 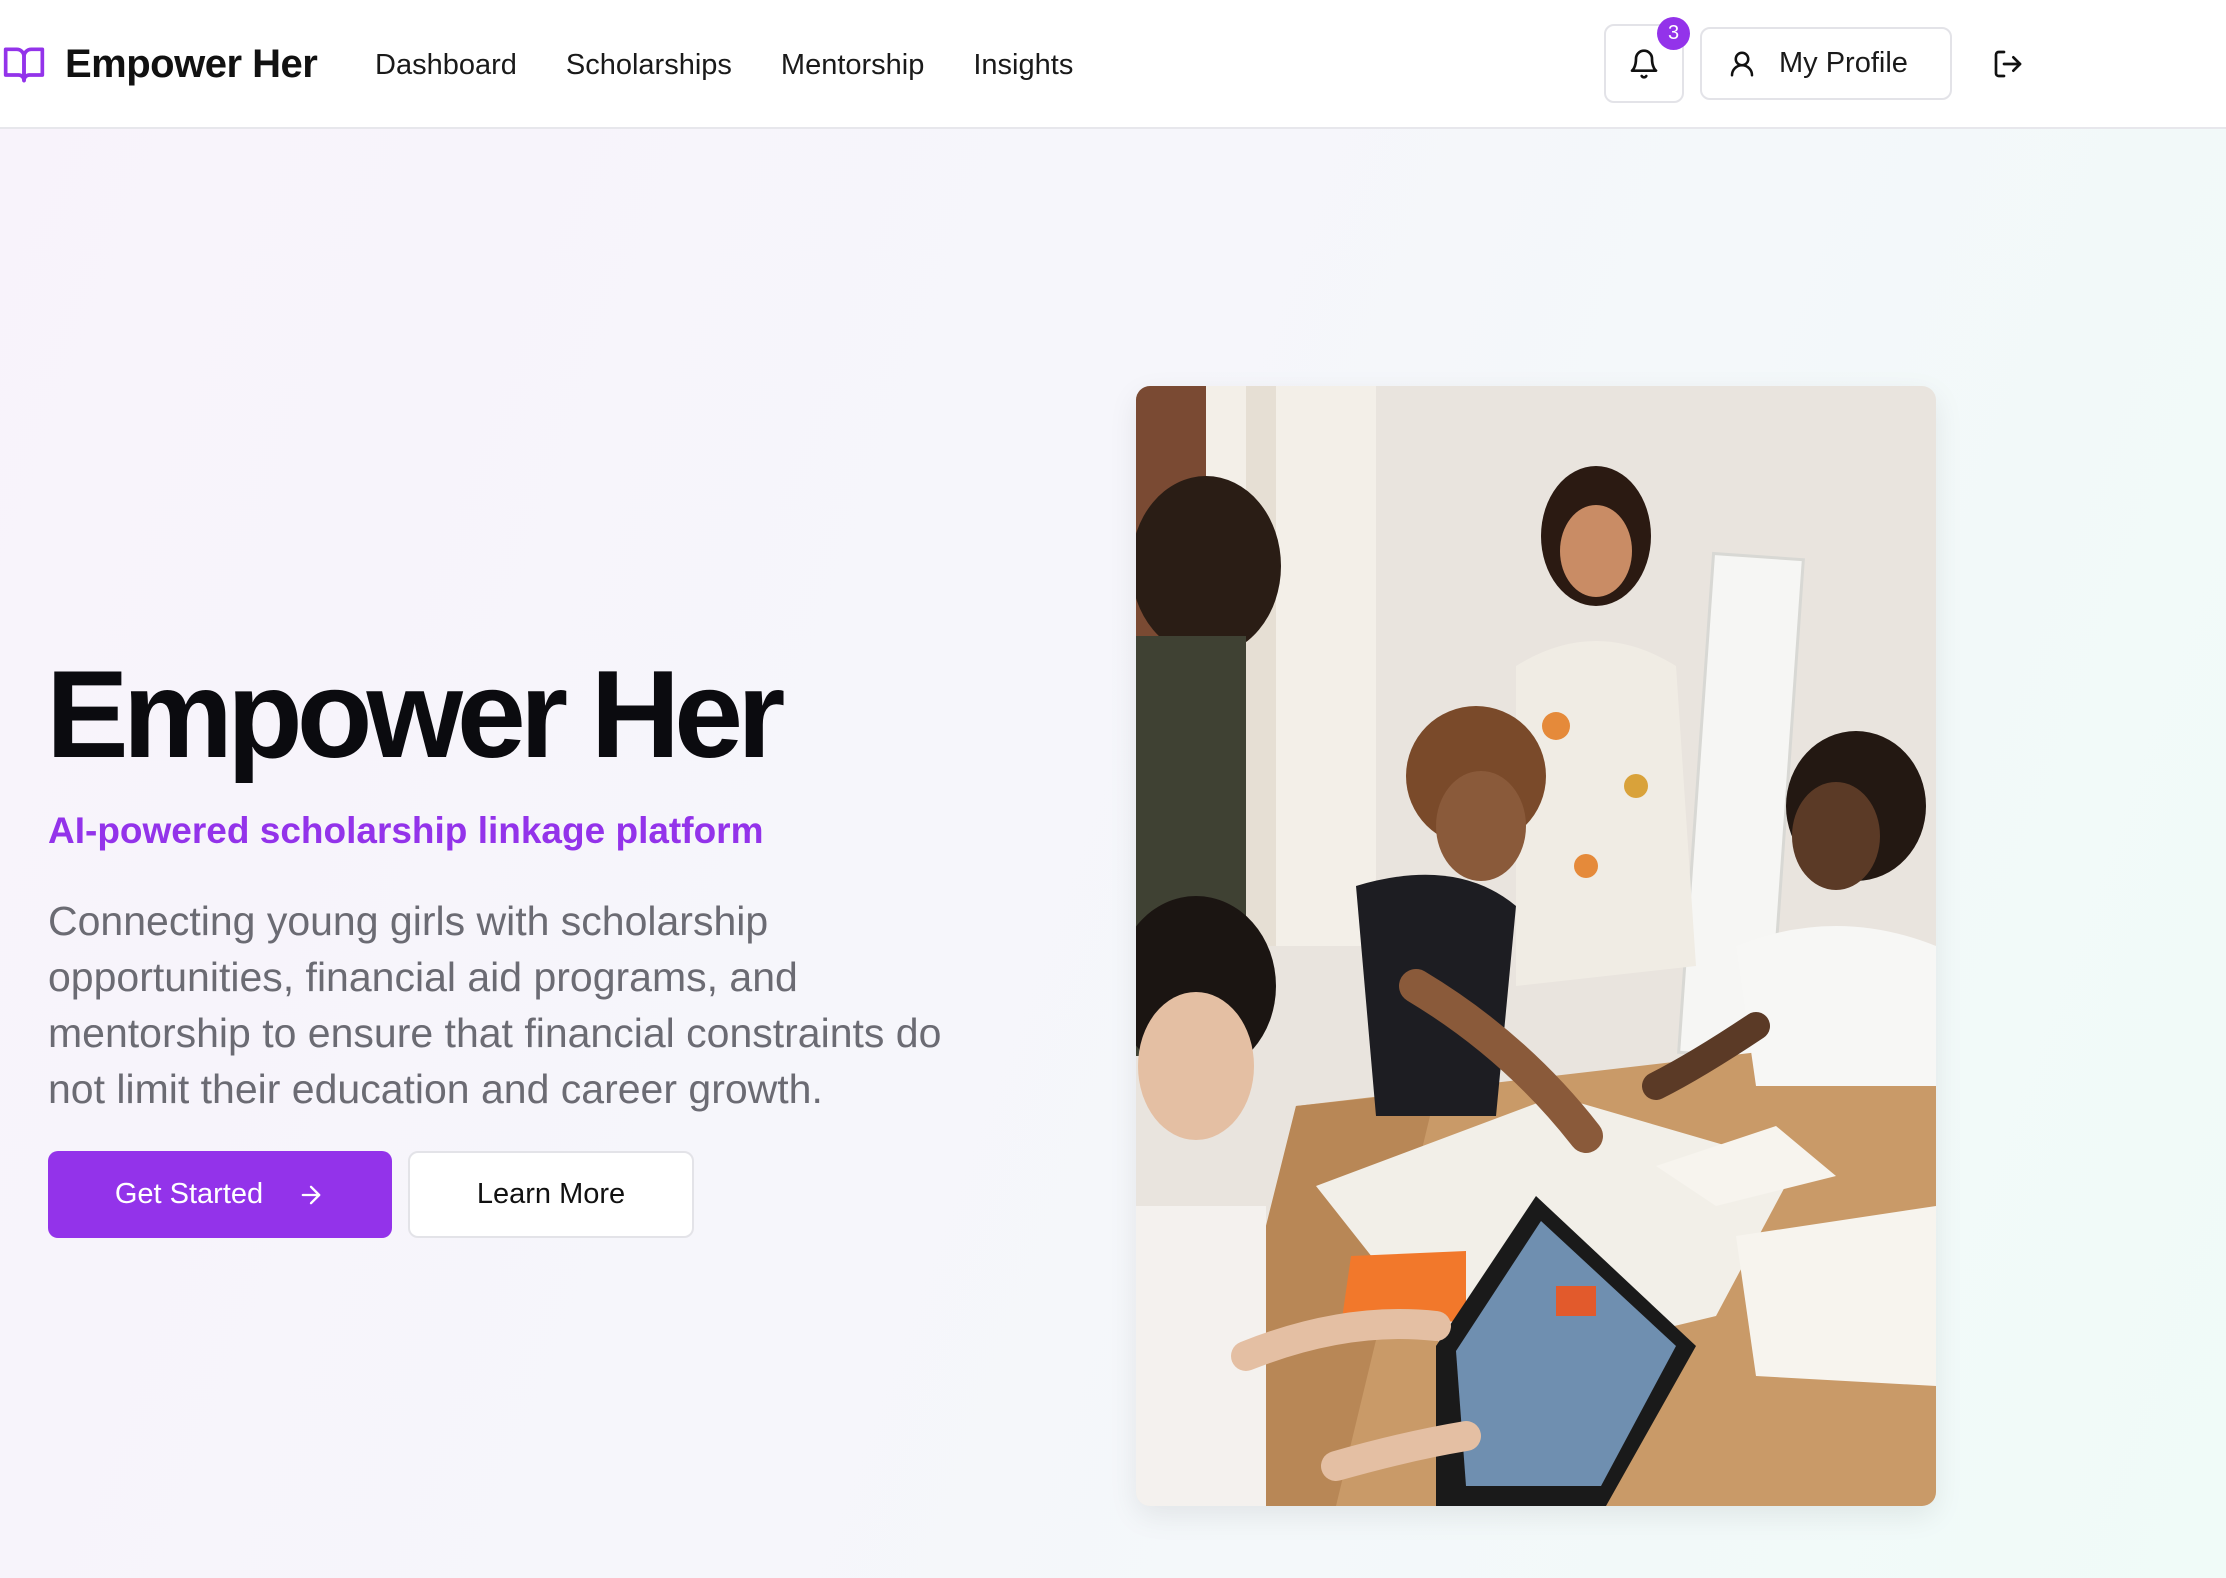 I want to click on my-profile-button: My Profile, so click(x=1826, y=63).